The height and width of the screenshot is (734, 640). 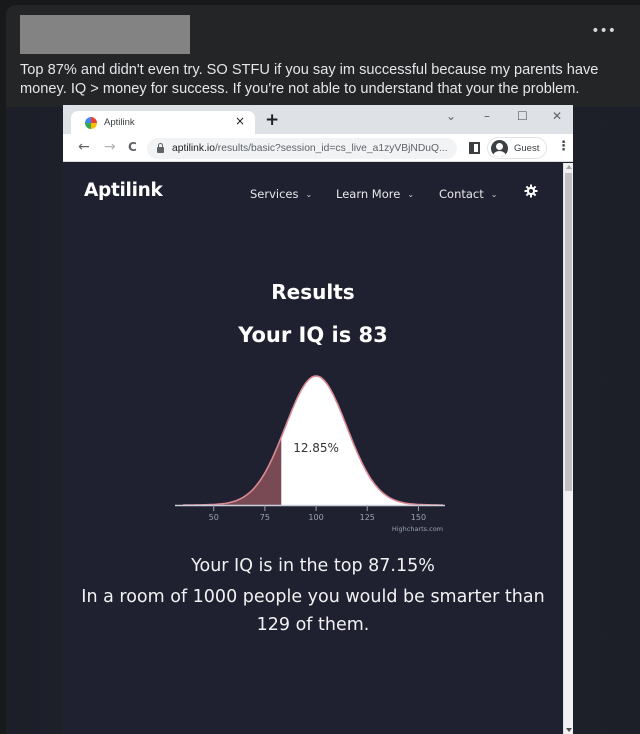 What do you see at coordinates (123, 190) in the screenshot?
I see `site-logo: Aptilink` at bounding box center [123, 190].